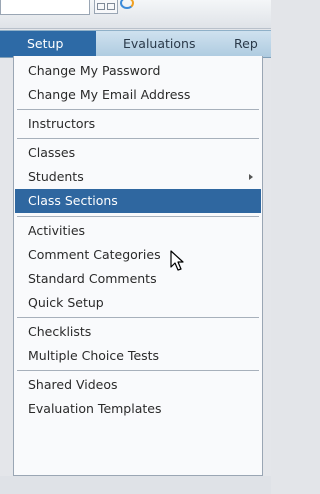 Image resolution: width=320 pixels, height=494 pixels. I want to click on page-background, so click(135, 485).